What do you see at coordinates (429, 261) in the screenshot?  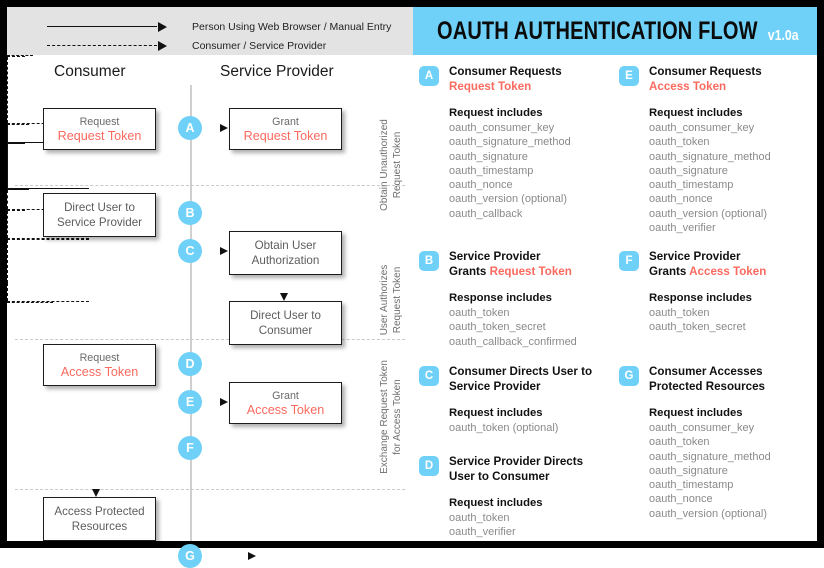 I see `section-badge-b: B` at bounding box center [429, 261].